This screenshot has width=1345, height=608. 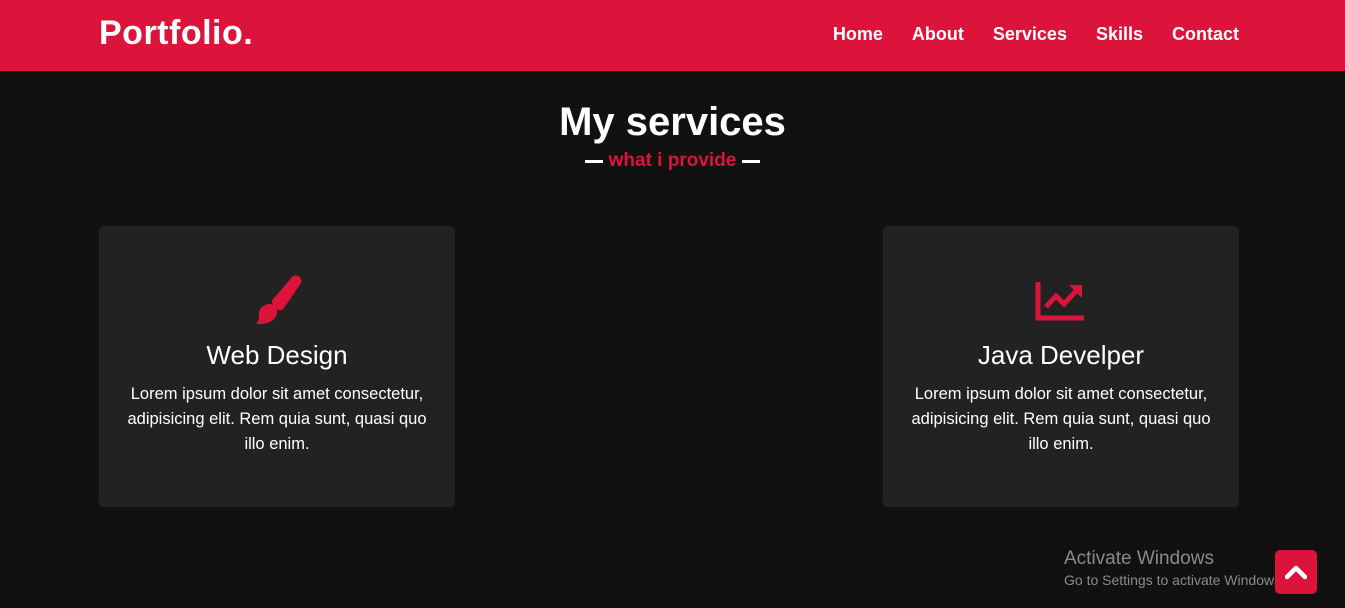 I want to click on subtitle-text: what i provide, so click(x=672, y=160).